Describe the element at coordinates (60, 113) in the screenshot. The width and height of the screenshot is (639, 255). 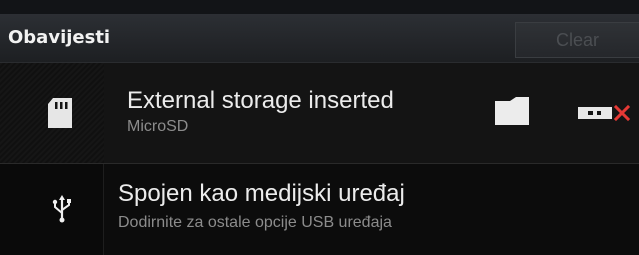
I see `sd-card-icon` at that location.